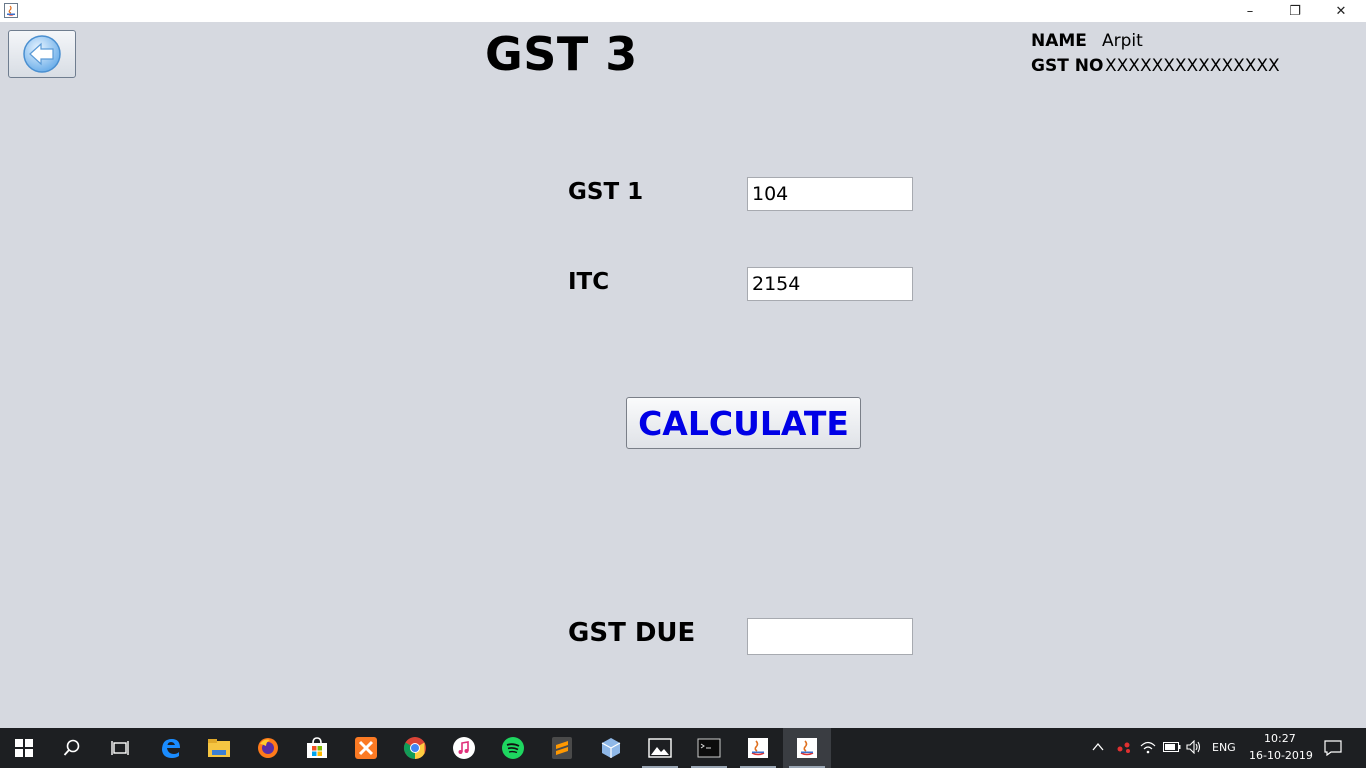 The image size is (1366, 768). Describe the element at coordinates (1098, 747) in the screenshot. I see `chevron-up-icon` at that location.